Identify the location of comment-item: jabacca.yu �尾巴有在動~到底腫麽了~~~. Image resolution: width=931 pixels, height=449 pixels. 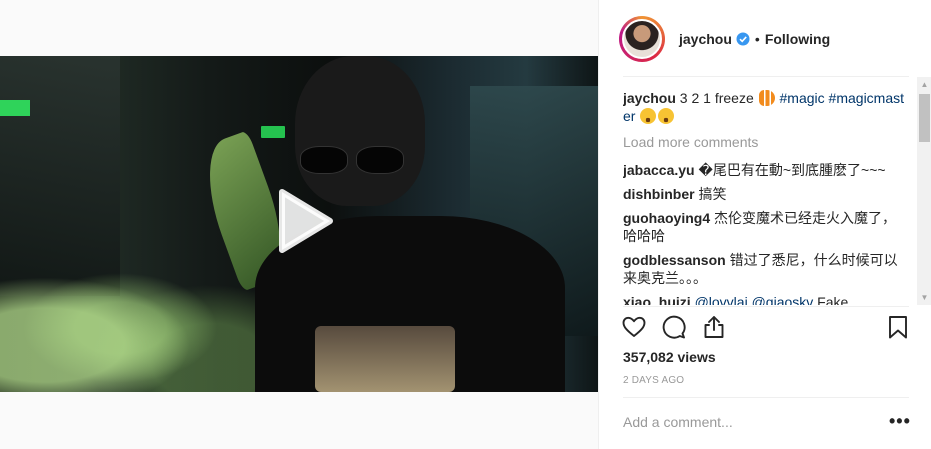
(765, 170).